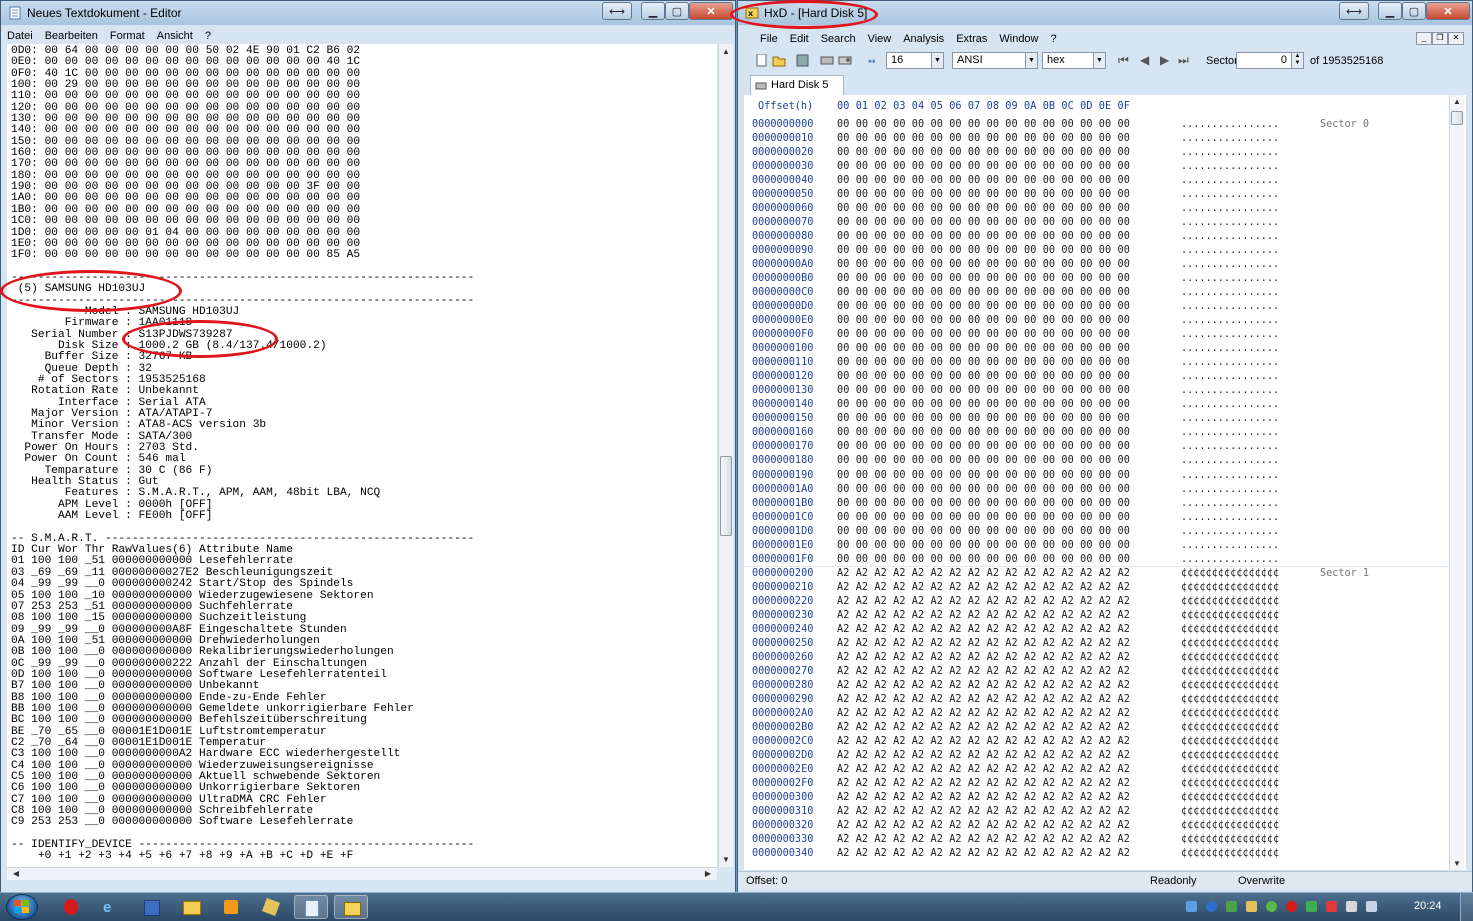 This screenshot has width=1473, height=921. What do you see at coordinates (1291, 906) in the screenshot?
I see `tray-opera-icon` at bounding box center [1291, 906].